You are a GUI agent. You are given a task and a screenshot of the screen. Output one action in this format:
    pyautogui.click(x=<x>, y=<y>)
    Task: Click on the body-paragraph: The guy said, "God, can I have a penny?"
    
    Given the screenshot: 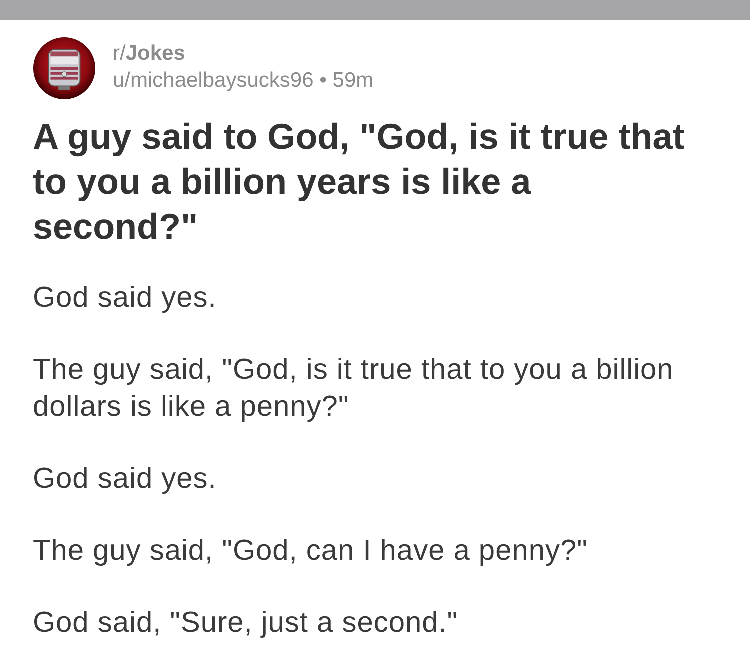 What is the action you would take?
    pyautogui.click(x=311, y=551)
    